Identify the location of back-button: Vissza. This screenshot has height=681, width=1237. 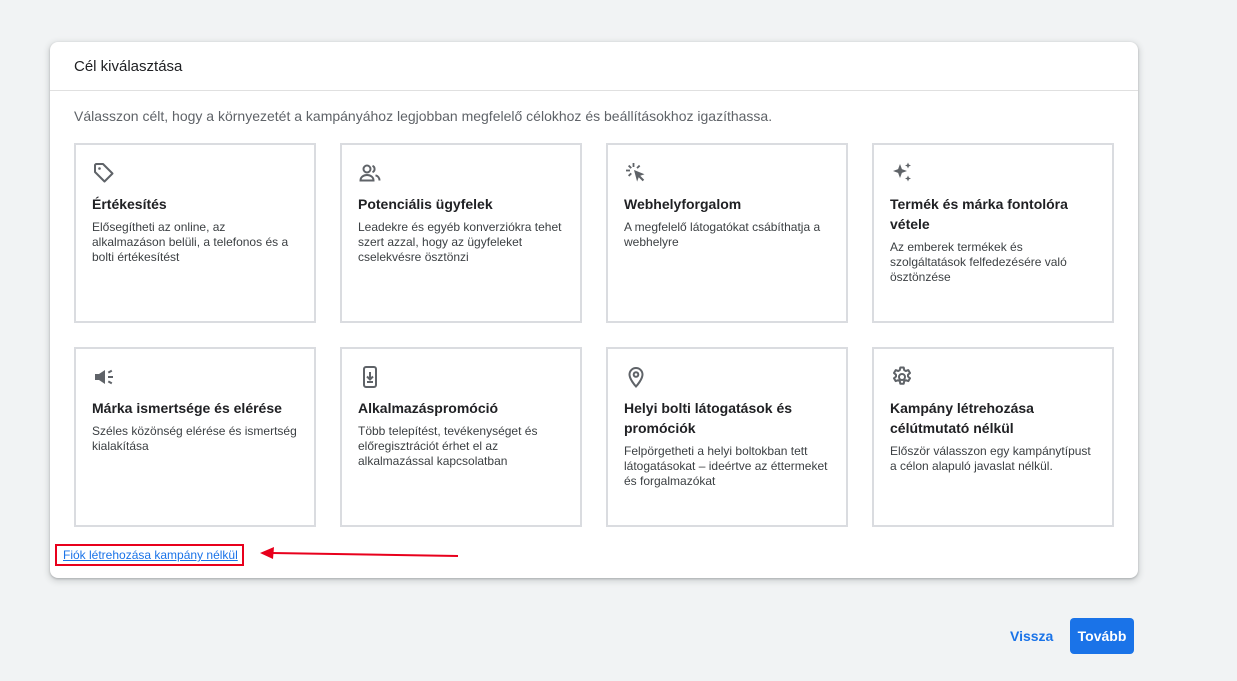
(1031, 636).